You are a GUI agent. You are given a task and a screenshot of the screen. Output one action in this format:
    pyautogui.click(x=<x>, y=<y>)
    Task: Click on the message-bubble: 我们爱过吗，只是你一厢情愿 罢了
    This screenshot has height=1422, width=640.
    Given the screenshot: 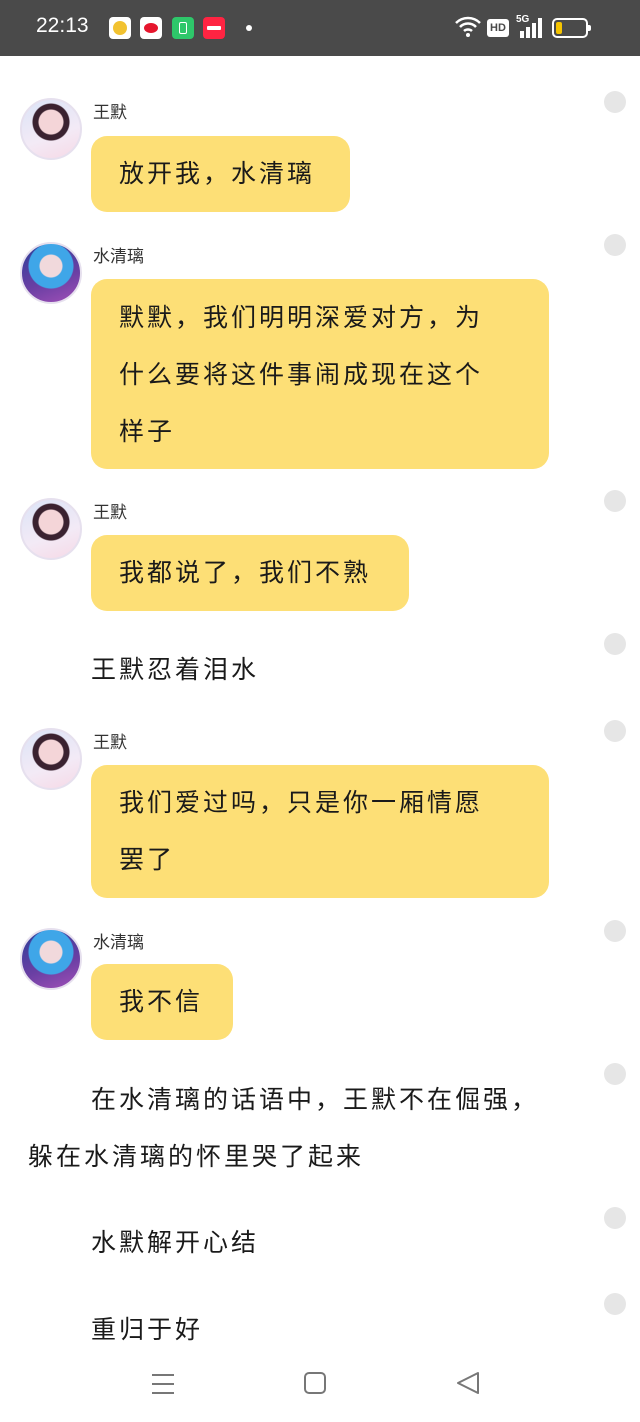 What is the action you would take?
    pyautogui.click(x=320, y=831)
    